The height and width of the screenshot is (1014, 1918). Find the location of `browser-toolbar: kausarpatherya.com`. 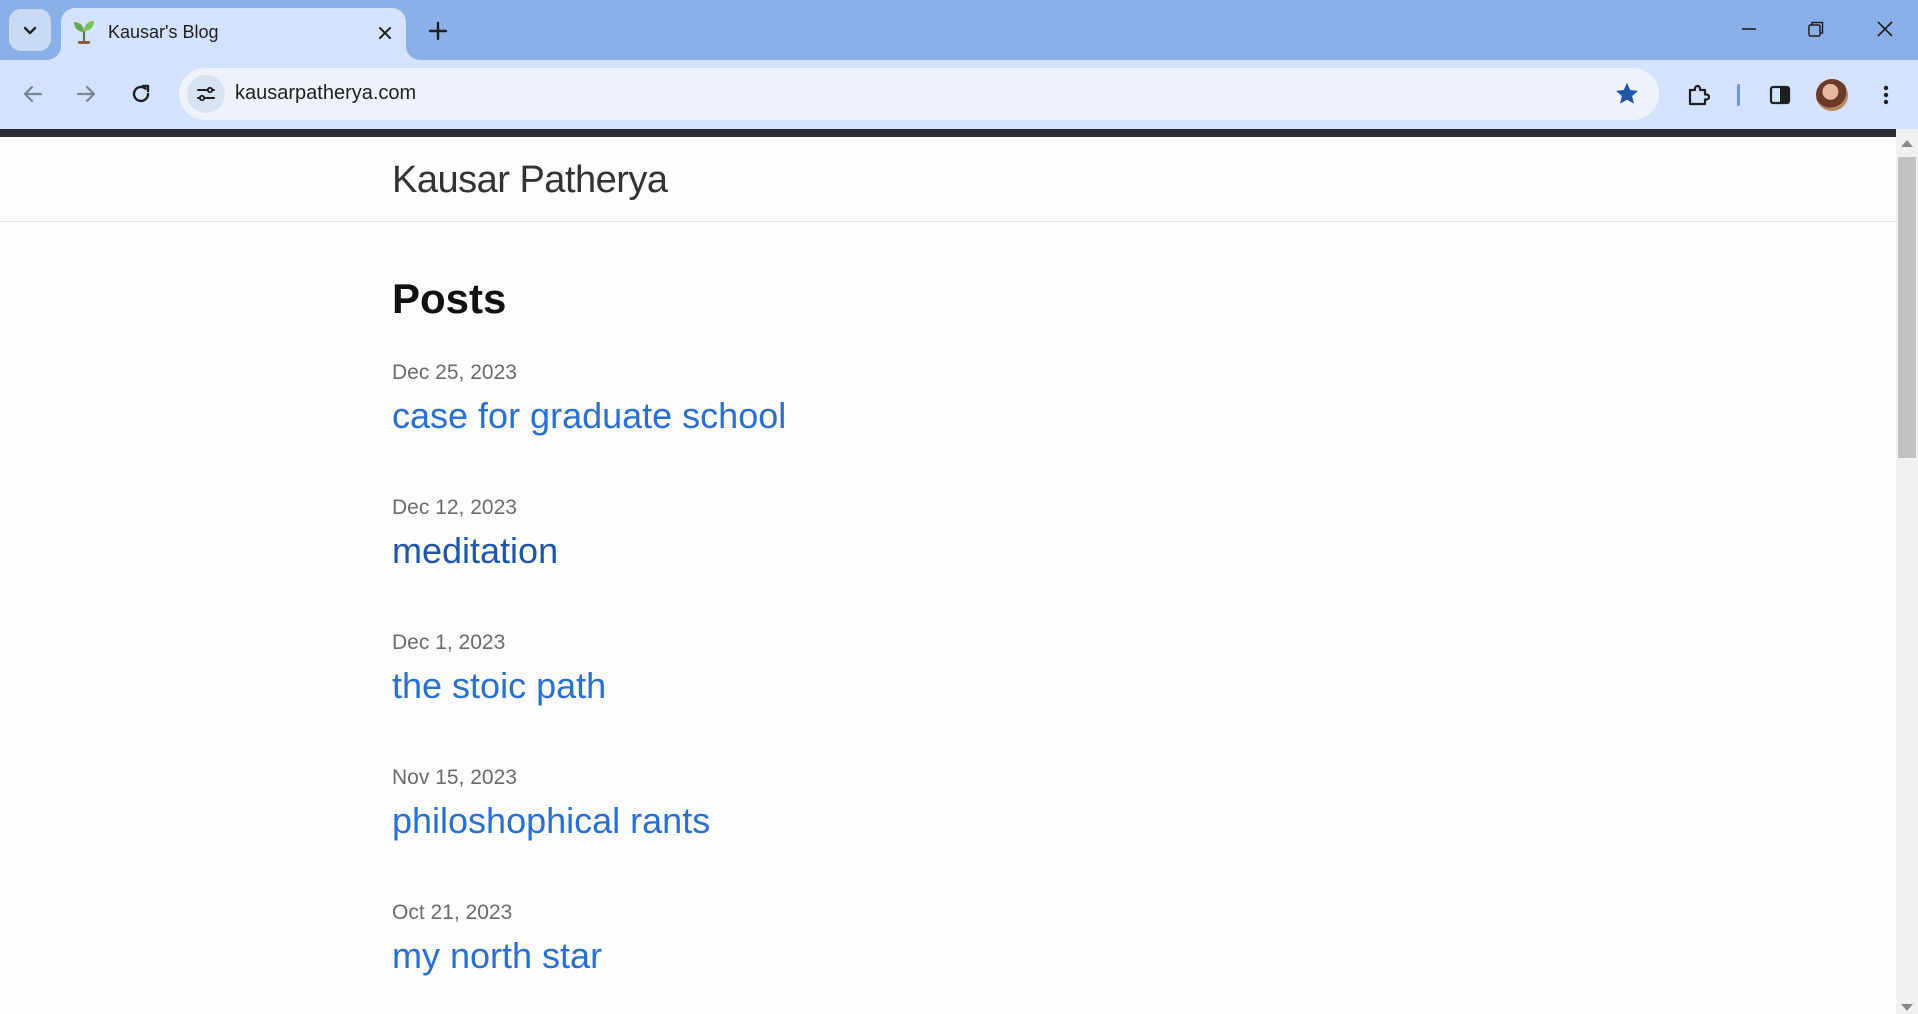

browser-toolbar: kausarpatherya.com is located at coordinates (959, 94).